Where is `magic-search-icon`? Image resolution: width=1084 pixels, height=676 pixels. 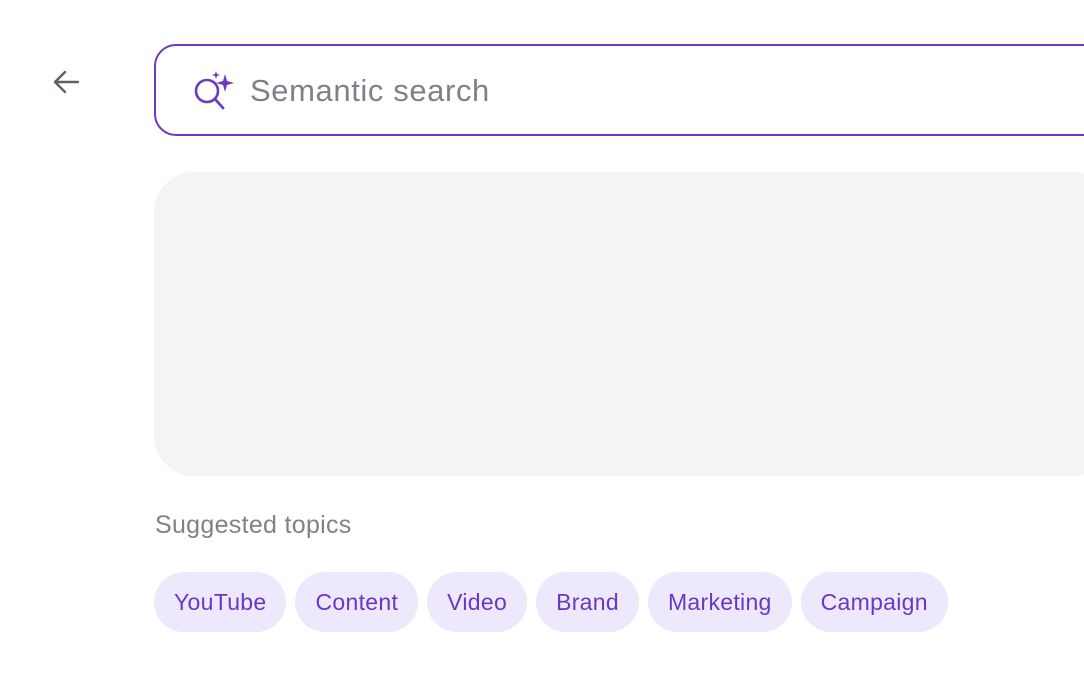 magic-search-icon is located at coordinates (214, 91).